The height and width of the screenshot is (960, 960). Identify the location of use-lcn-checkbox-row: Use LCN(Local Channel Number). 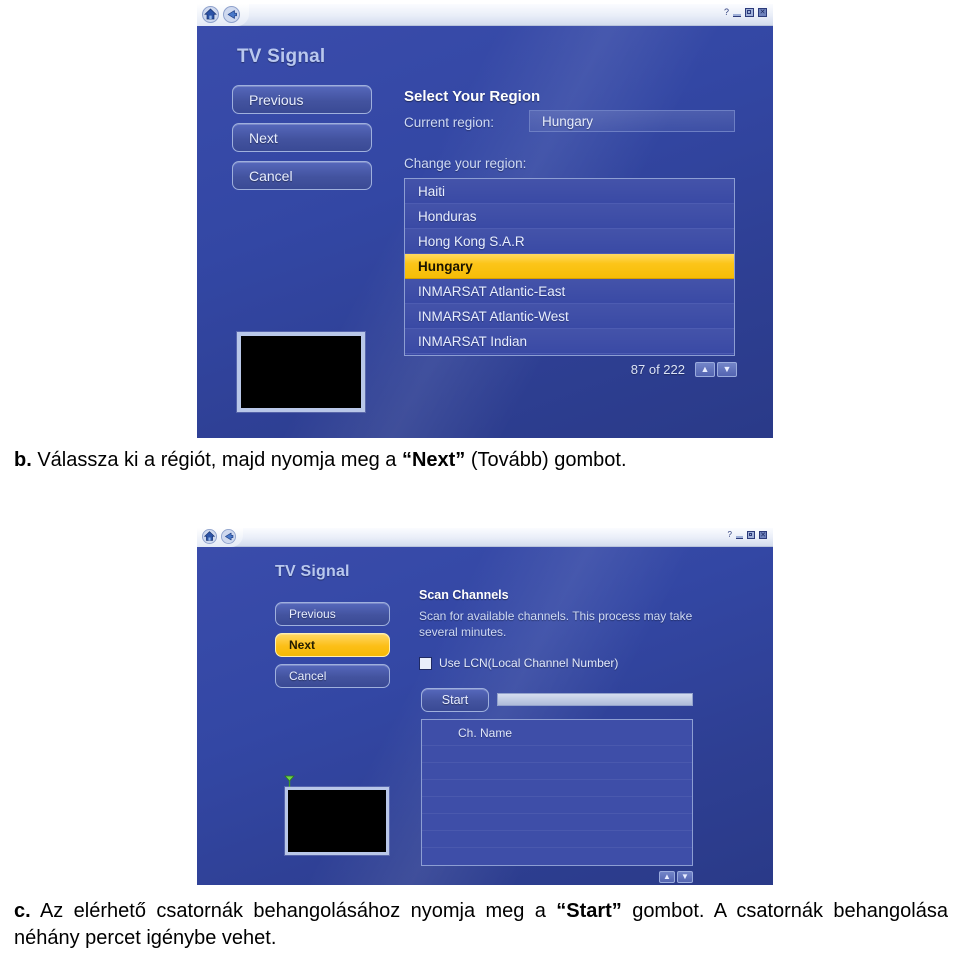
(518, 663).